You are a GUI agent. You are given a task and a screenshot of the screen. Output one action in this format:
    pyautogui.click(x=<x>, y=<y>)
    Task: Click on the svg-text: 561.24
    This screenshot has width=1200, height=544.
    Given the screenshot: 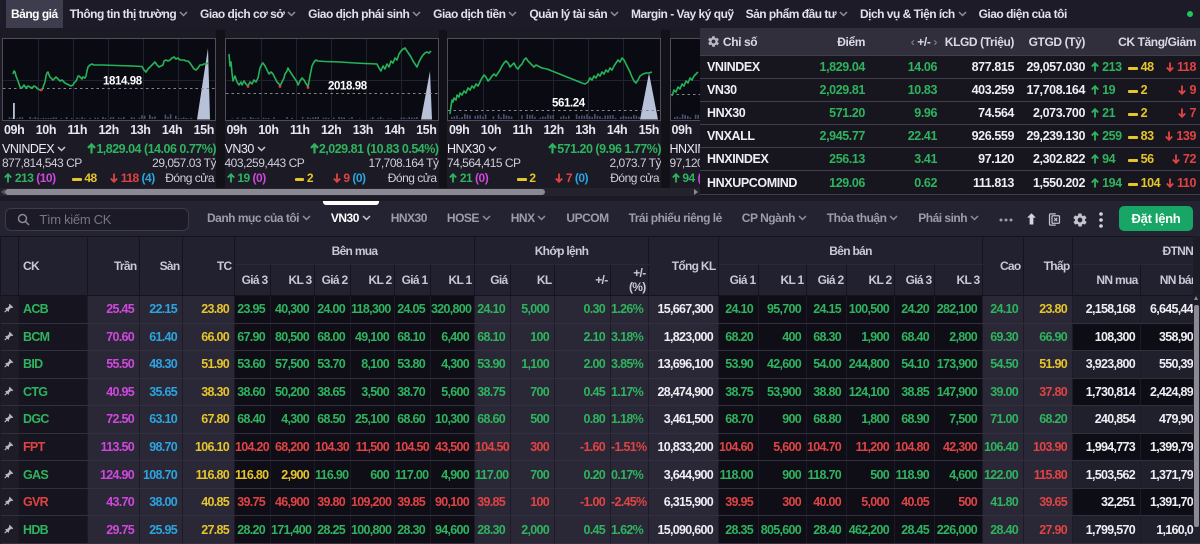 What is the action you would take?
    pyautogui.click(x=569, y=104)
    